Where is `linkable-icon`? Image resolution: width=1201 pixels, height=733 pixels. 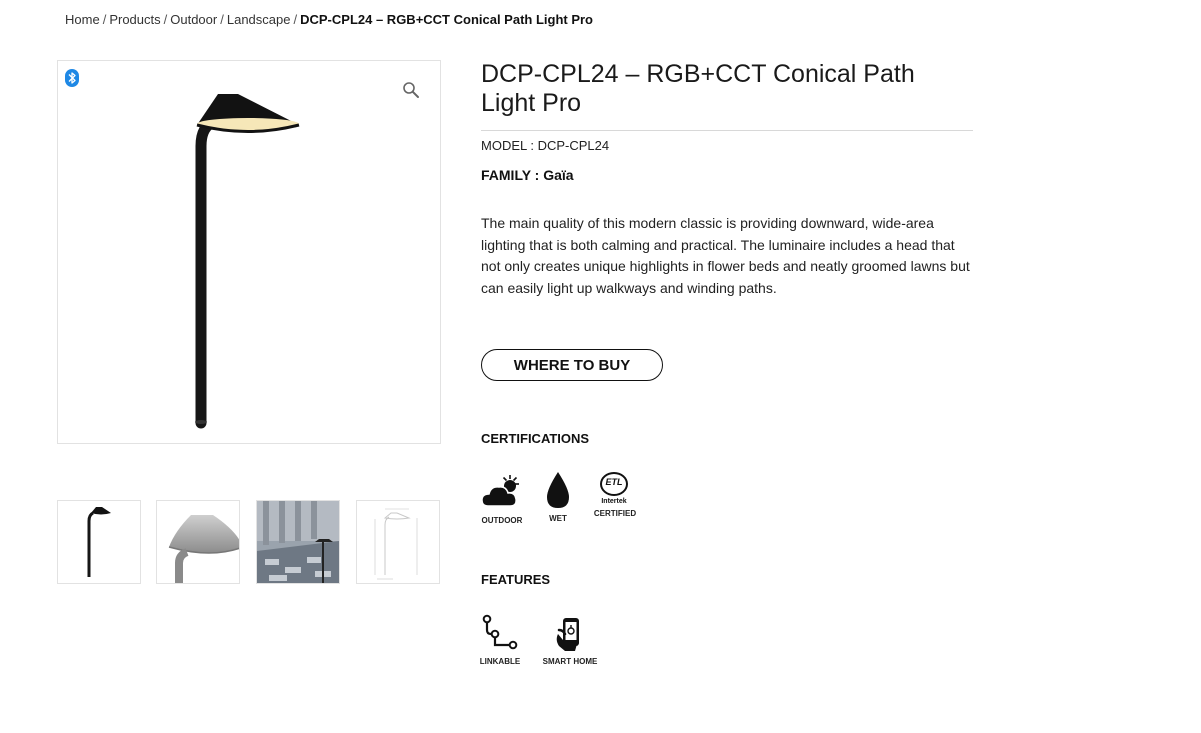 linkable-icon is located at coordinates (500, 632).